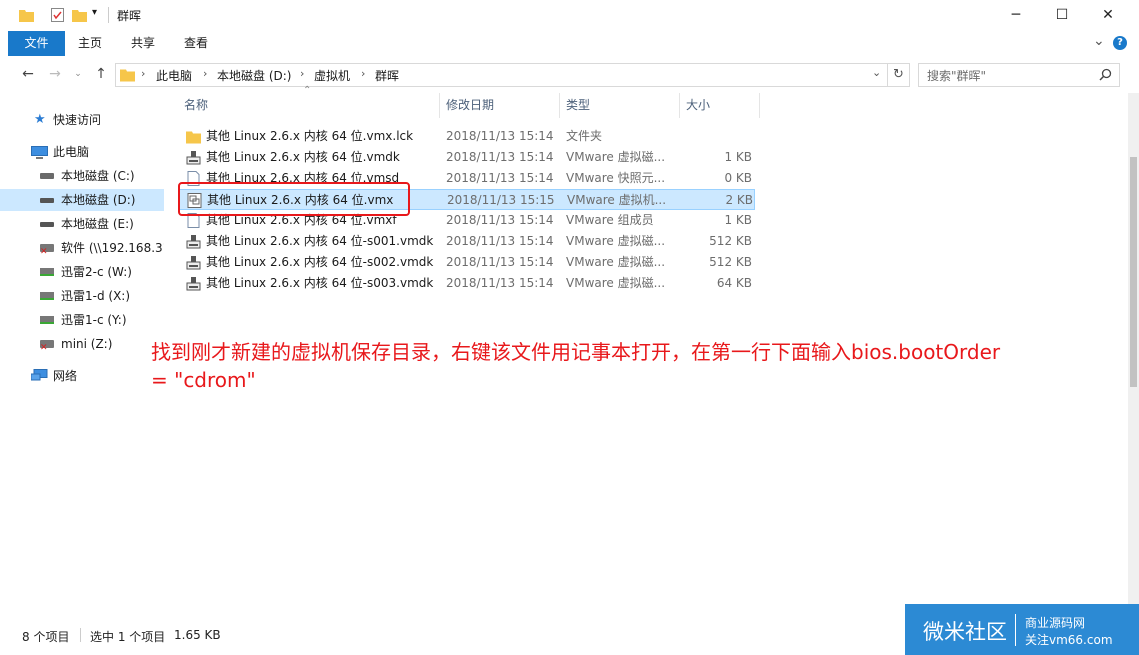 Image resolution: width=1139 pixels, height=655 pixels. I want to click on help-icon: ?, so click(1120, 43).